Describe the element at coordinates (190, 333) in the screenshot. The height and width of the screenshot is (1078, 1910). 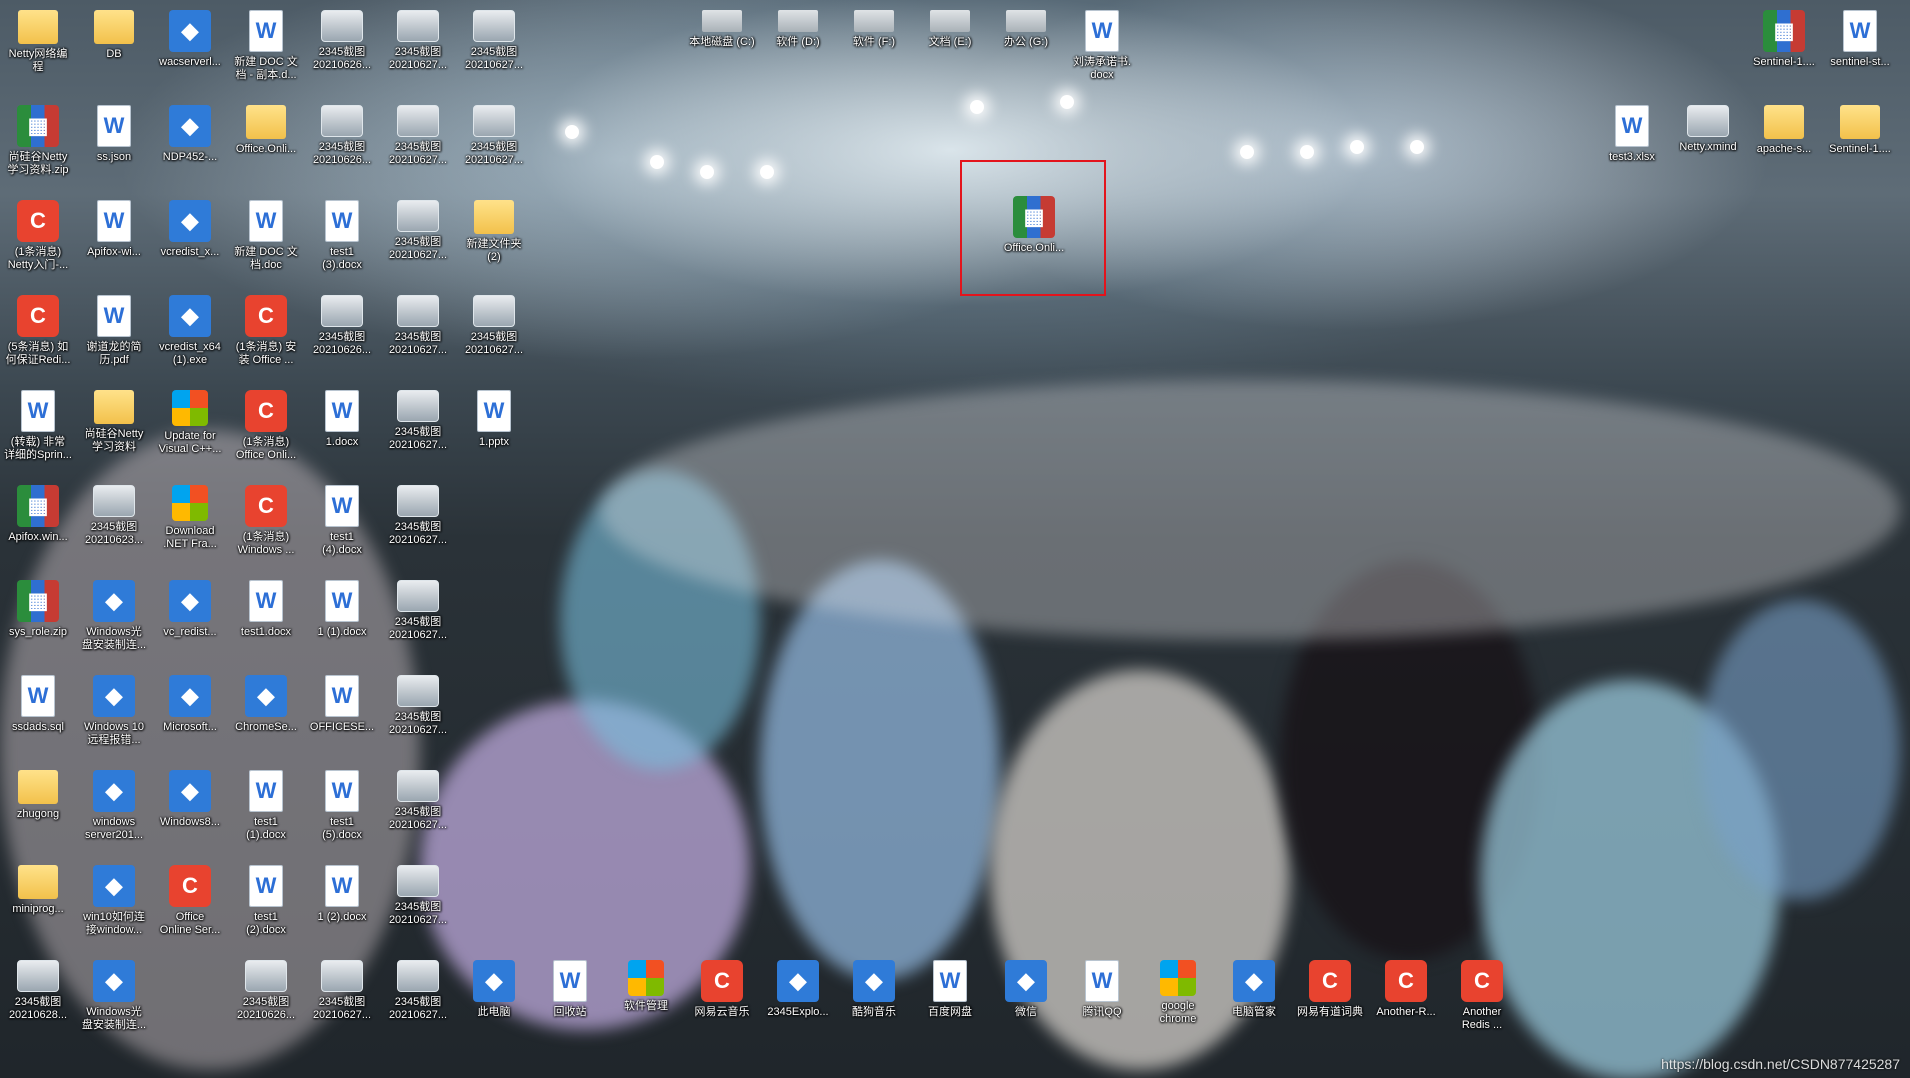
I see `desktop-icon: ◆ vcredist_x64 (1).exe` at that location.